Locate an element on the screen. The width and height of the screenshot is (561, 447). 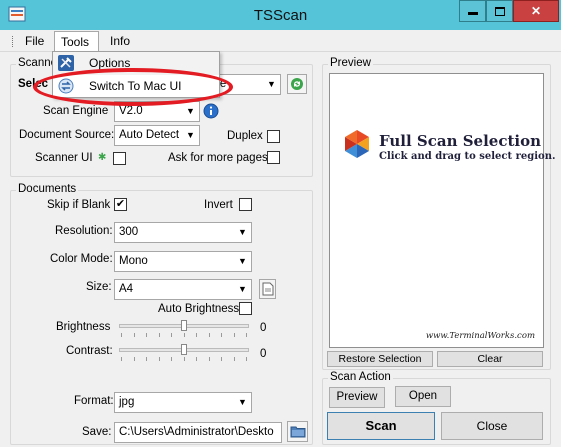
brightness-label: Brightness is located at coordinates (83, 327).